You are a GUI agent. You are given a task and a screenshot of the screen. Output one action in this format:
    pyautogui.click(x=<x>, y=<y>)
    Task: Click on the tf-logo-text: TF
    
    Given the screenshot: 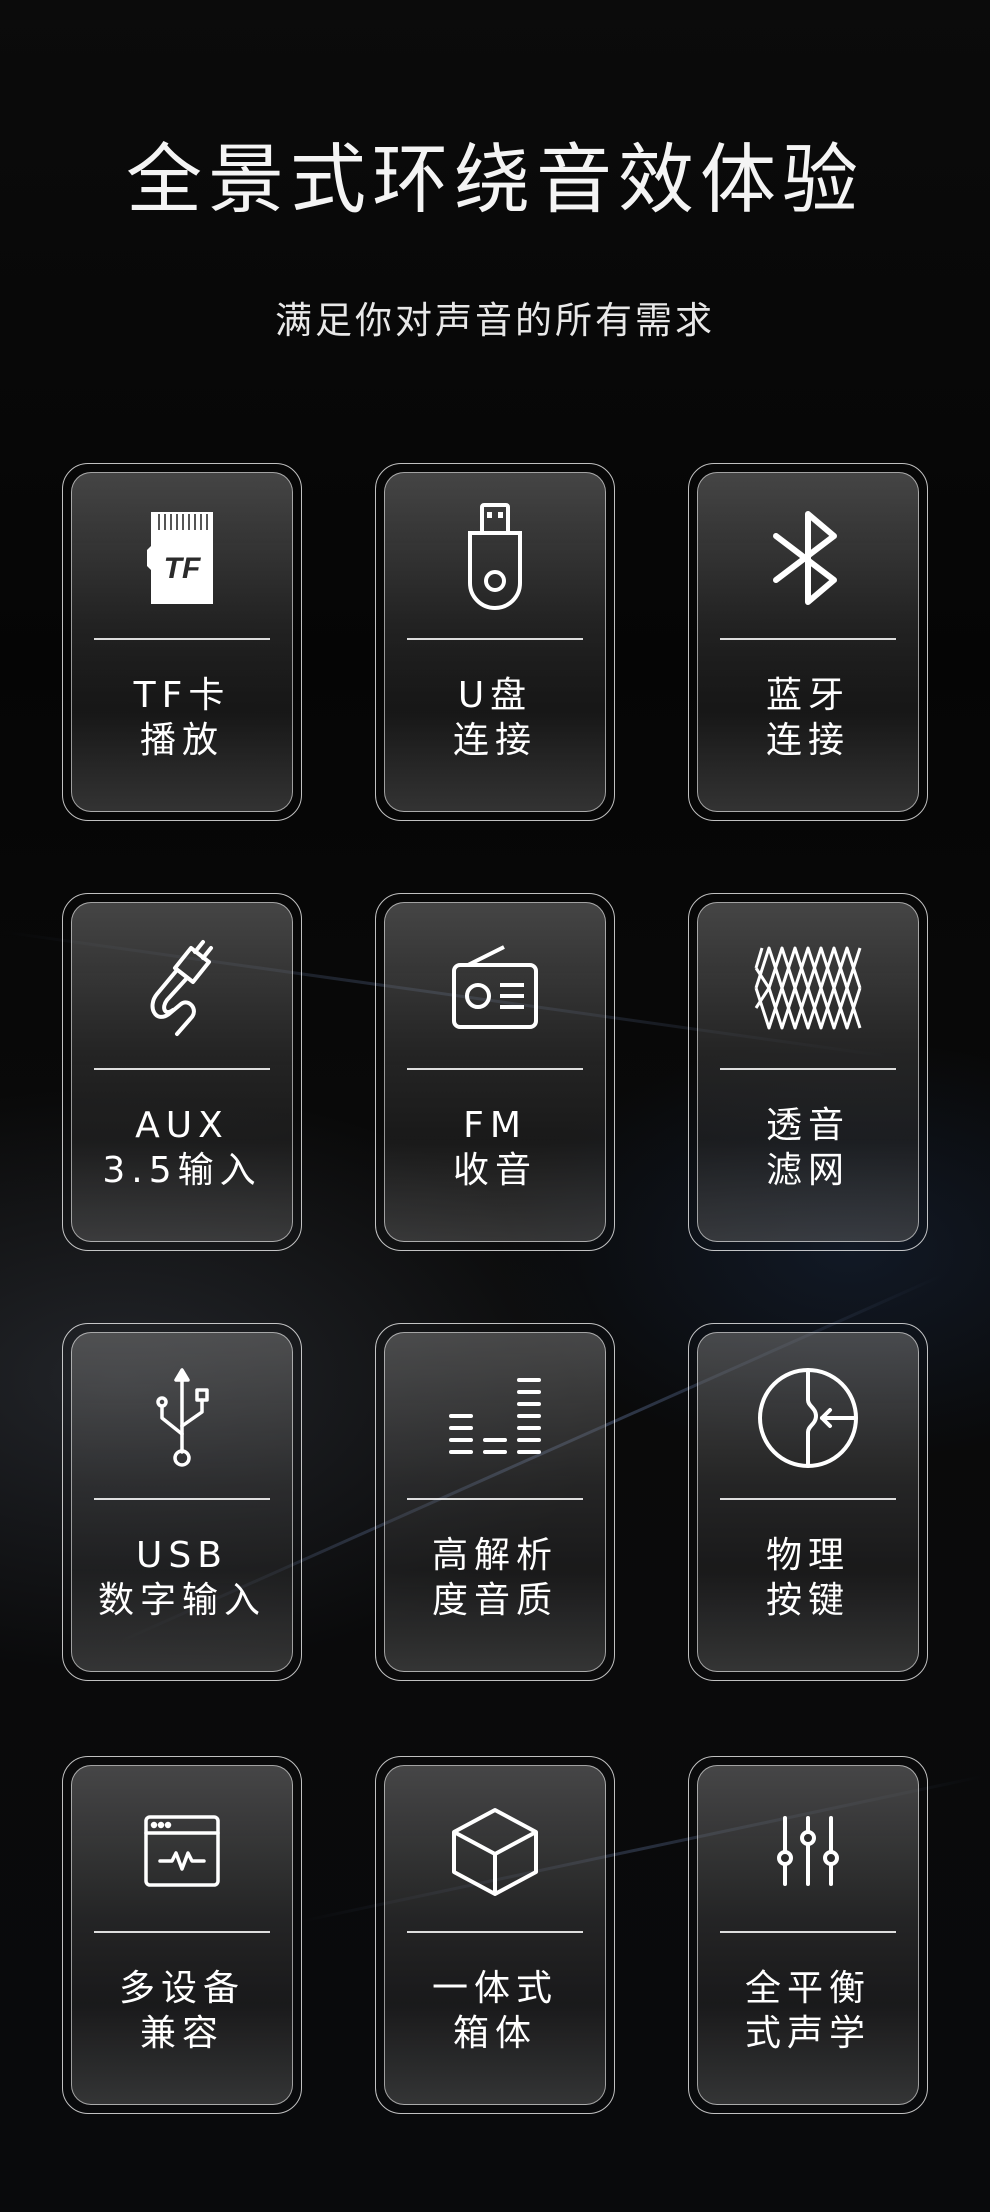 What is the action you would take?
    pyautogui.click(x=182, y=568)
    